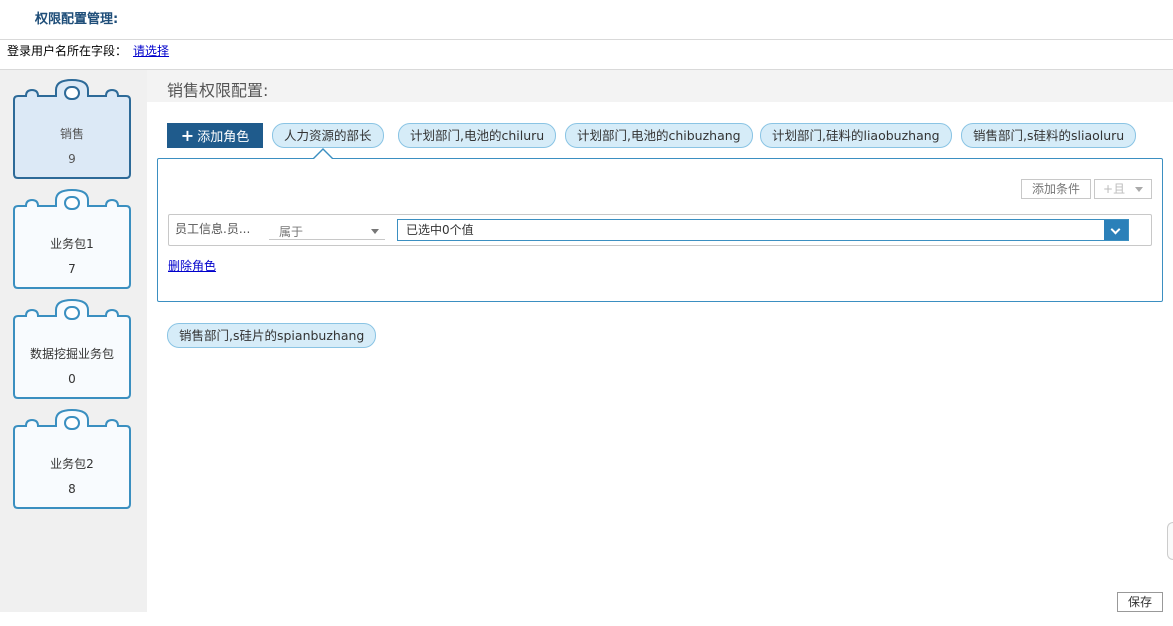 Image resolution: width=1173 pixels, height=626 pixels. I want to click on package-name: 数据挖掘业务包, so click(71, 354).